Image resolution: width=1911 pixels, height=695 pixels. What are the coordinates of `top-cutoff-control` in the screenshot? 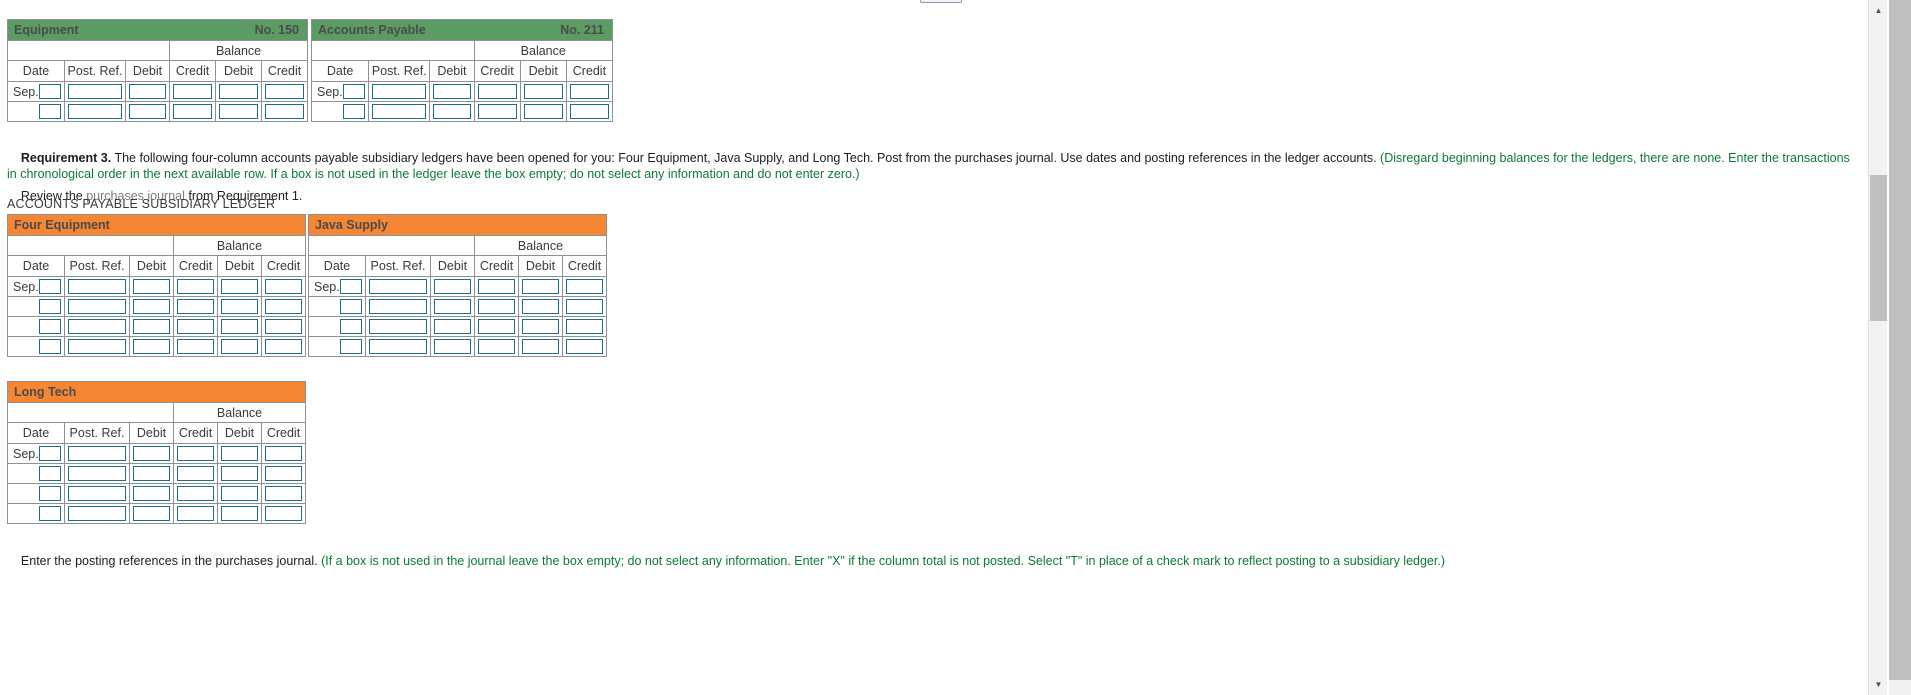 It's located at (941, 1).